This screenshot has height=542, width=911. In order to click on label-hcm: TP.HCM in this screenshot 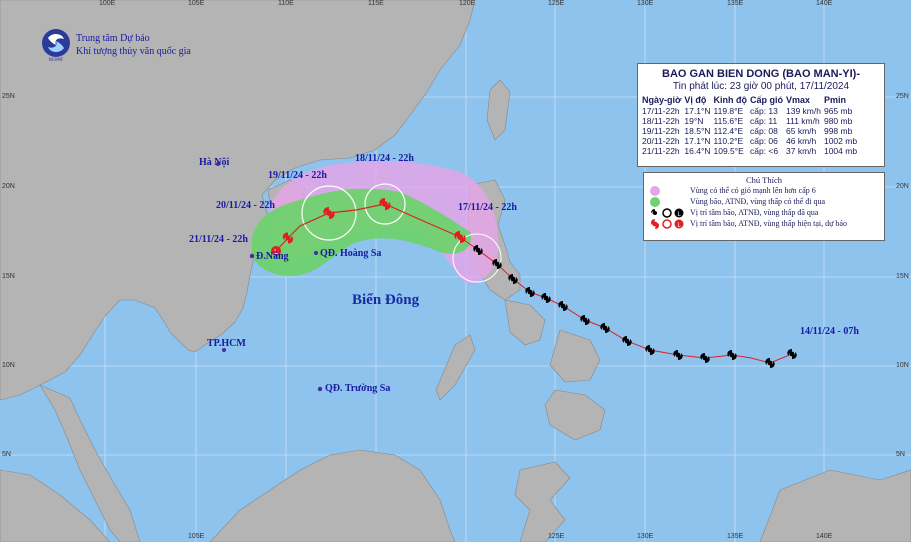, I will do `click(226, 343)`.